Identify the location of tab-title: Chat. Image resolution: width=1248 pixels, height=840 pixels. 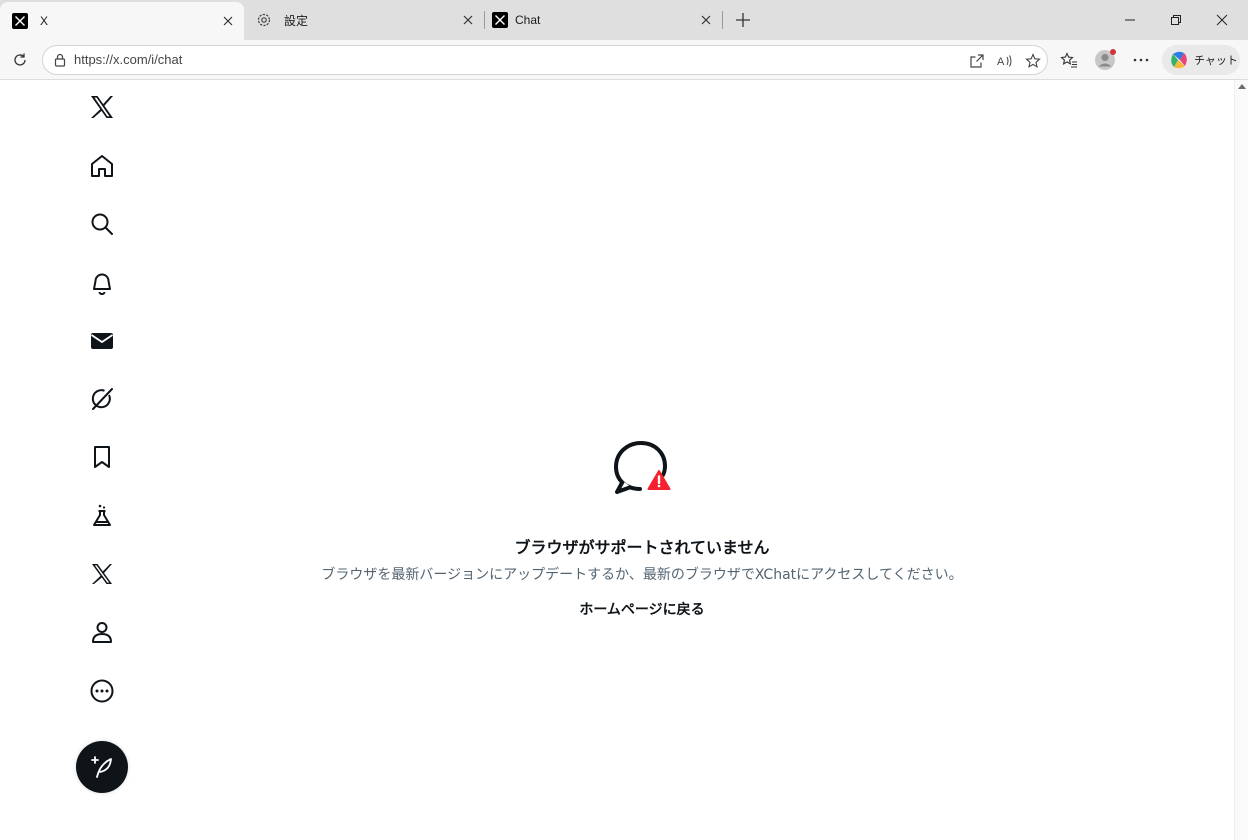
(528, 20).